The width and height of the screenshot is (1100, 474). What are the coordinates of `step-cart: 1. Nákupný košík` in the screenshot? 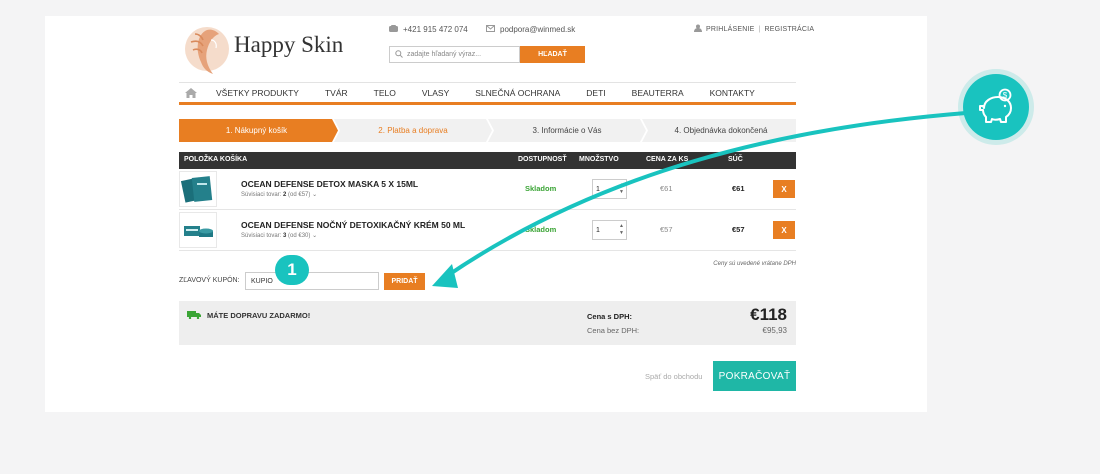 It's located at (256, 130).